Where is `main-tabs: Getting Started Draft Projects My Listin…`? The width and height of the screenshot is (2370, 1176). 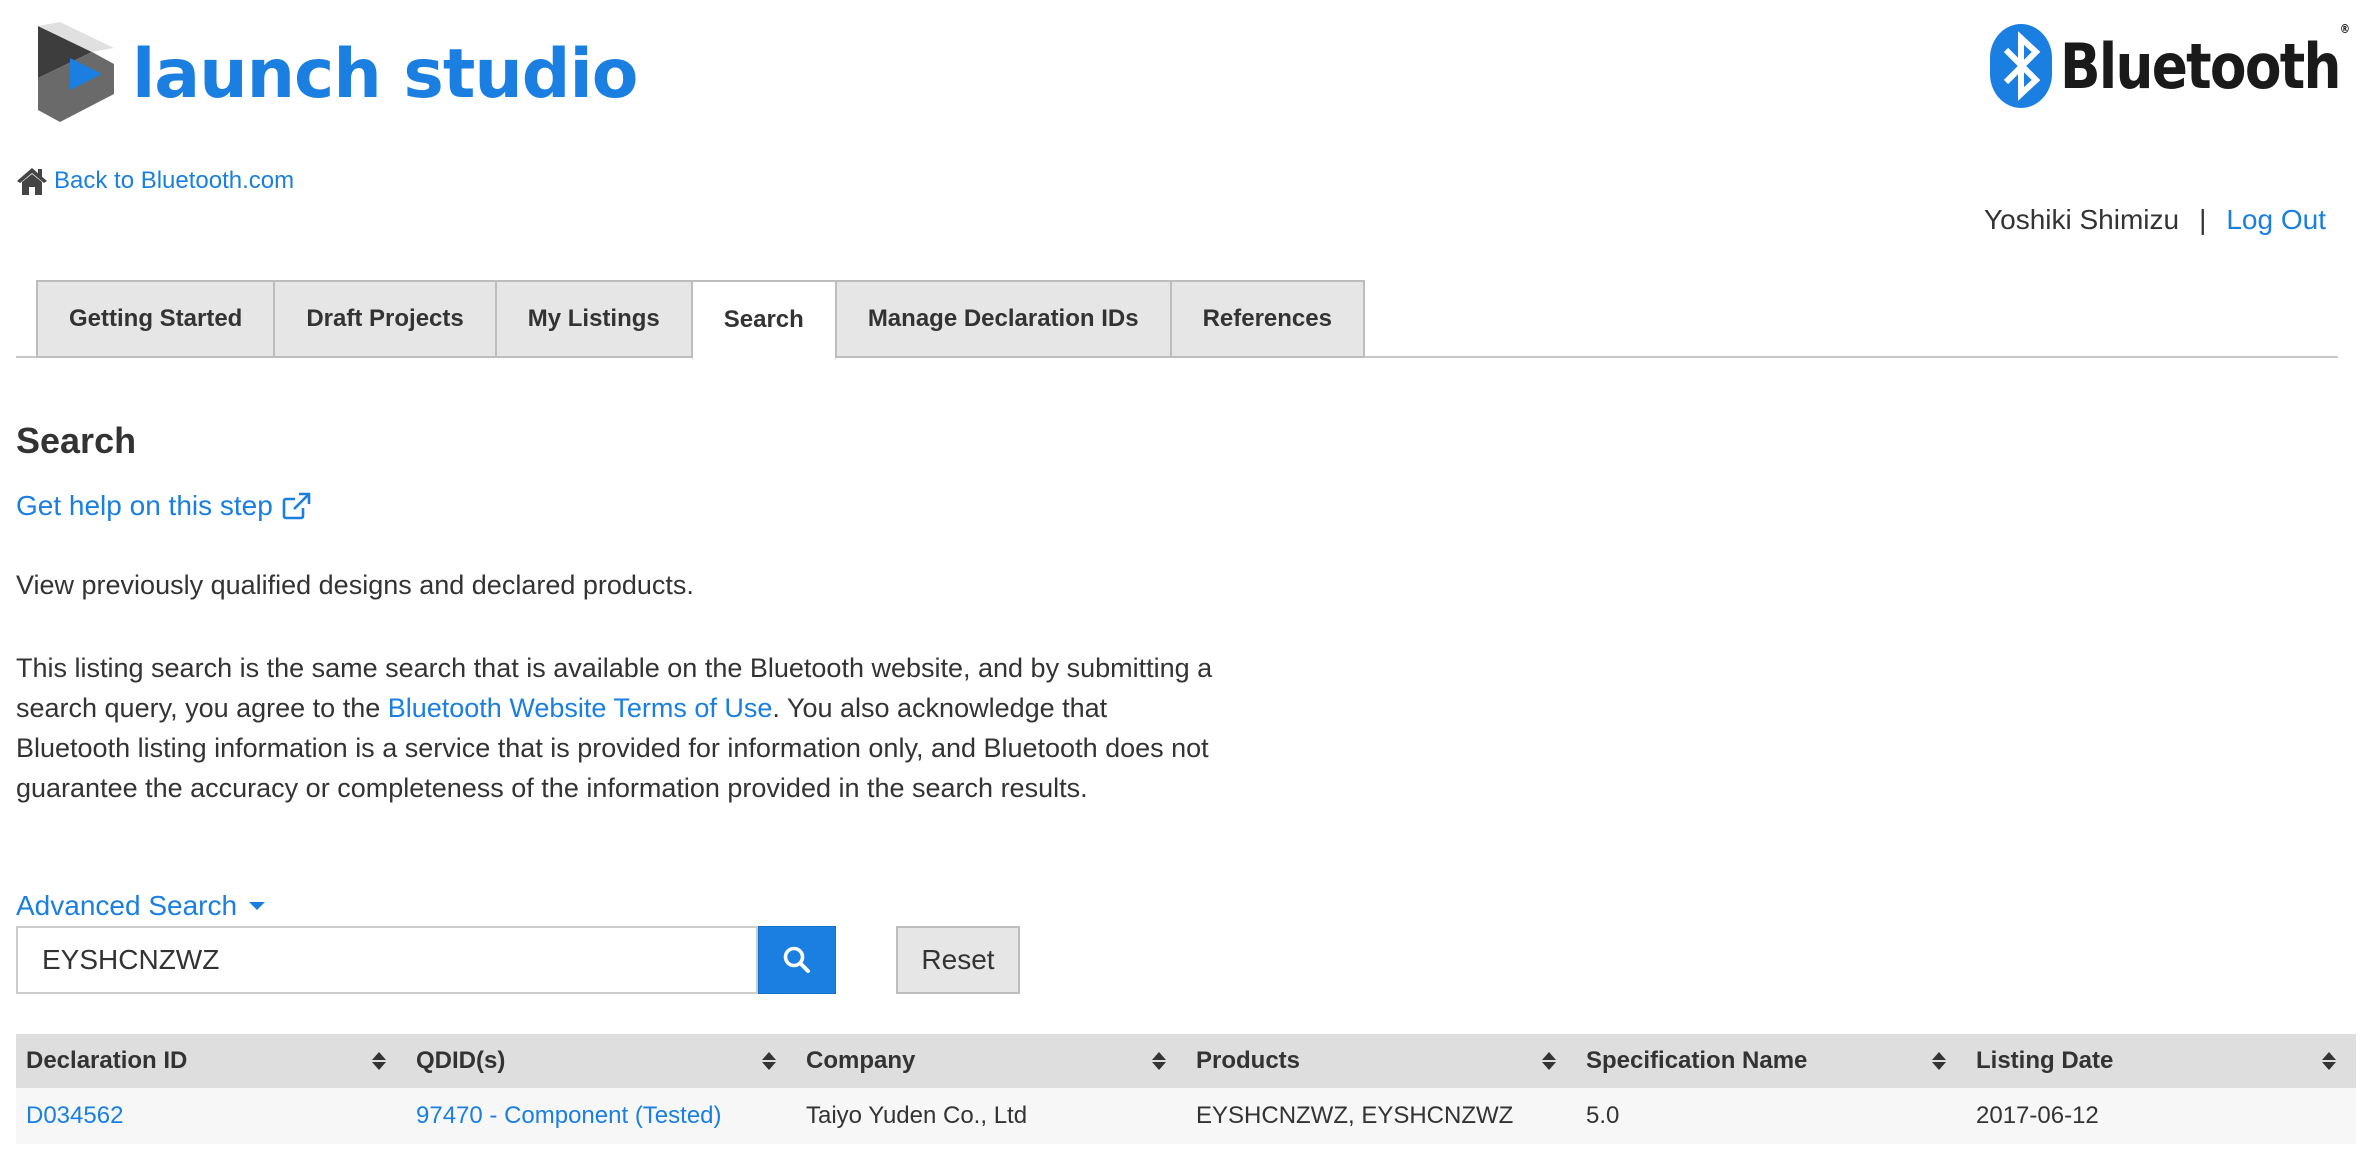 main-tabs: Getting Started Draft Projects My Listin… is located at coordinates (1177, 320).